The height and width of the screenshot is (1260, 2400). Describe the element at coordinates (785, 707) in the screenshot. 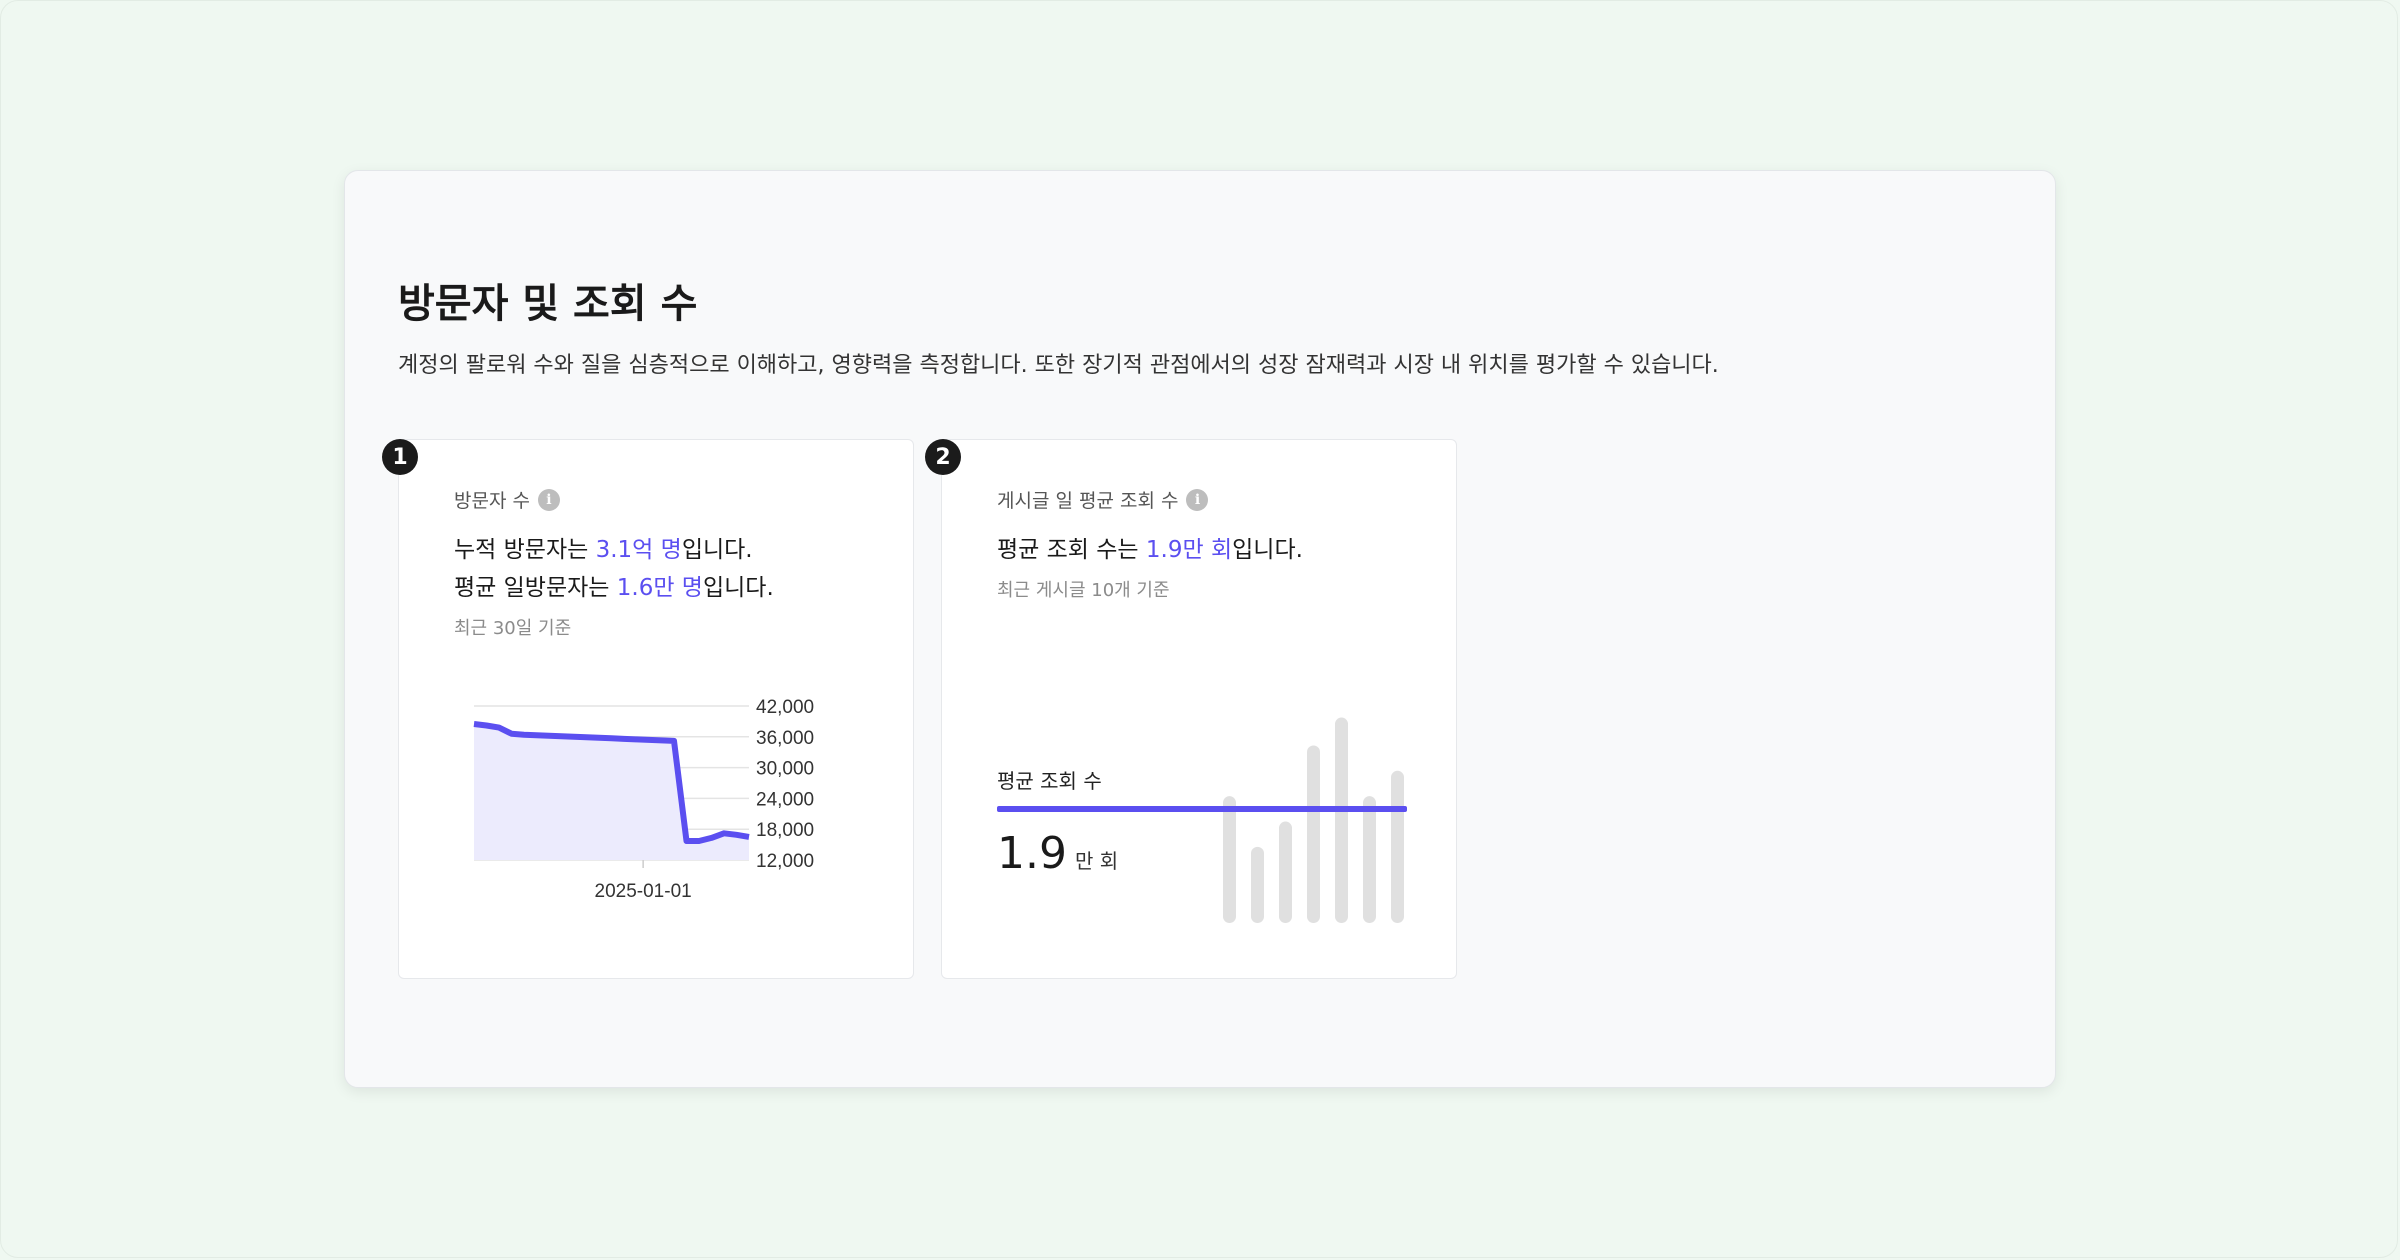

I see `y-tick-label: 42,000` at that location.